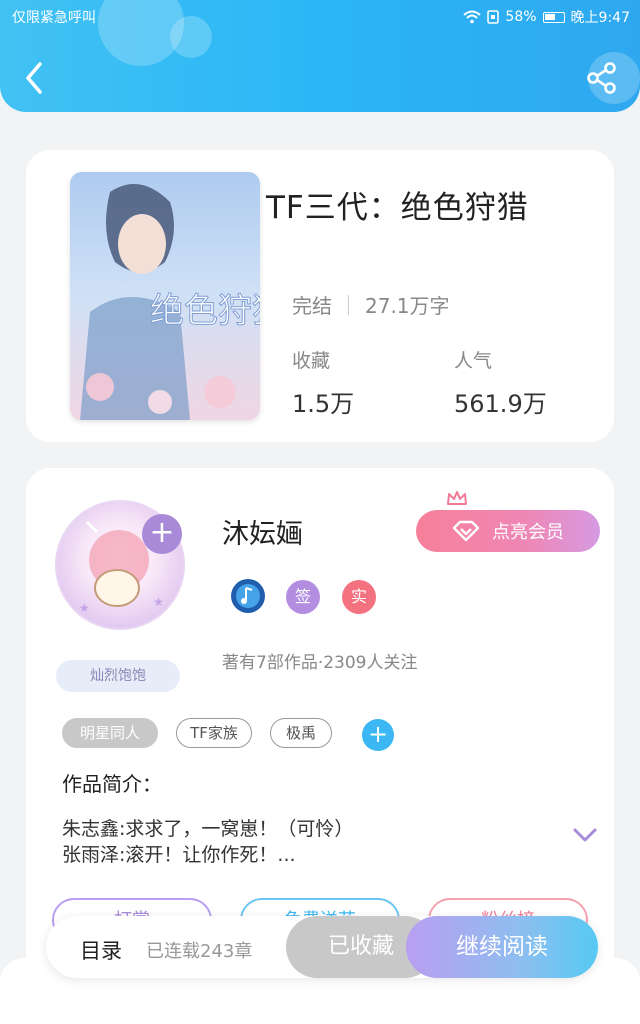  Describe the element at coordinates (407, 306) in the screenshot. I see `word-count: 27.1万字` at that location.